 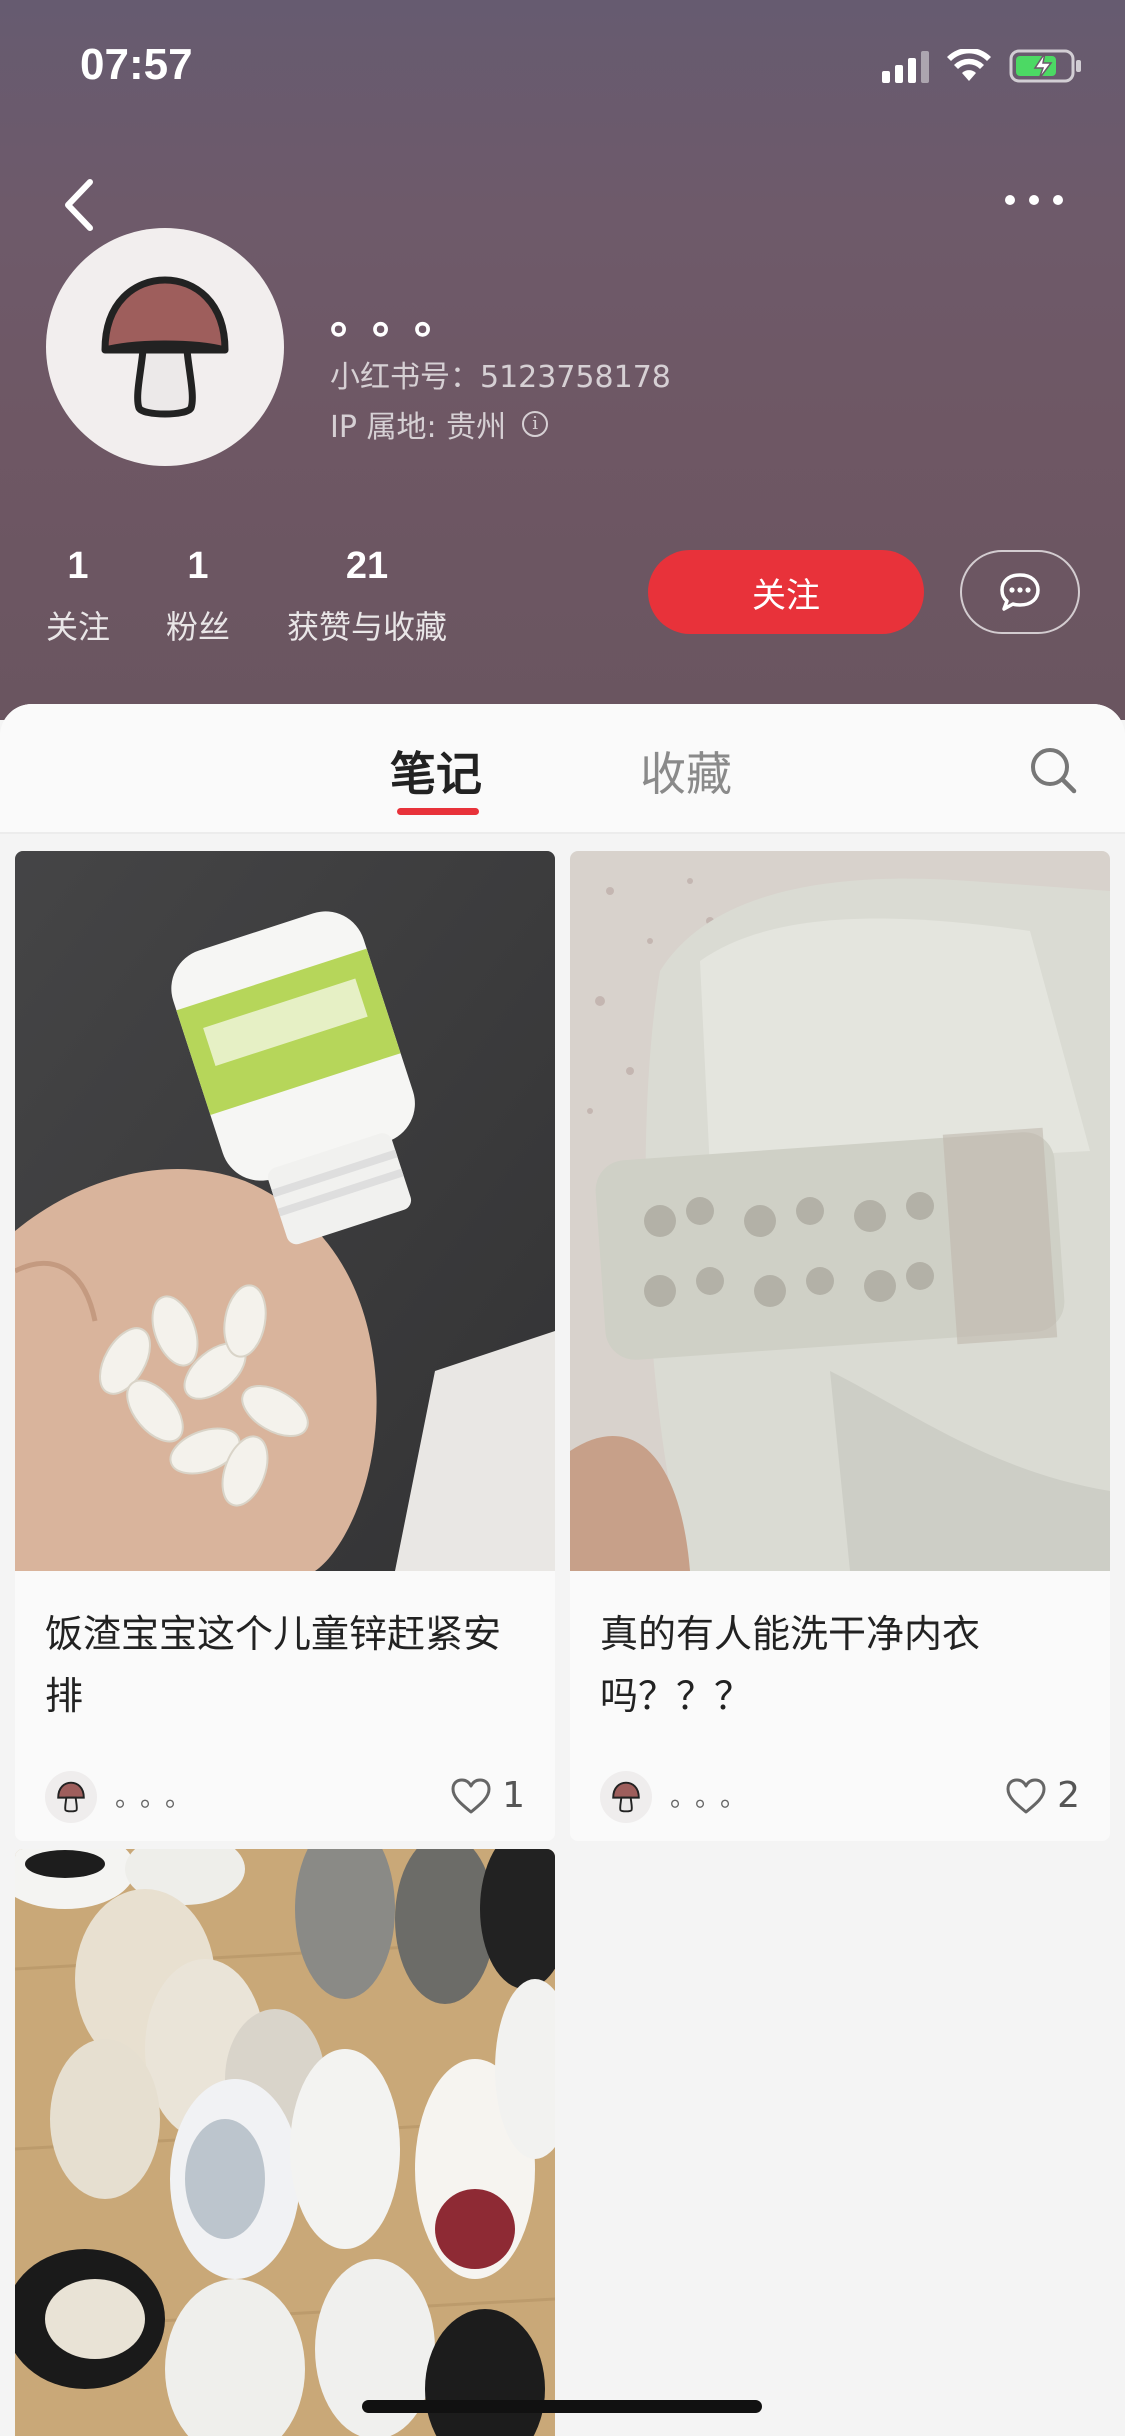 I want to click on profile-nickname: 。。。, so click(x=404, y=318).